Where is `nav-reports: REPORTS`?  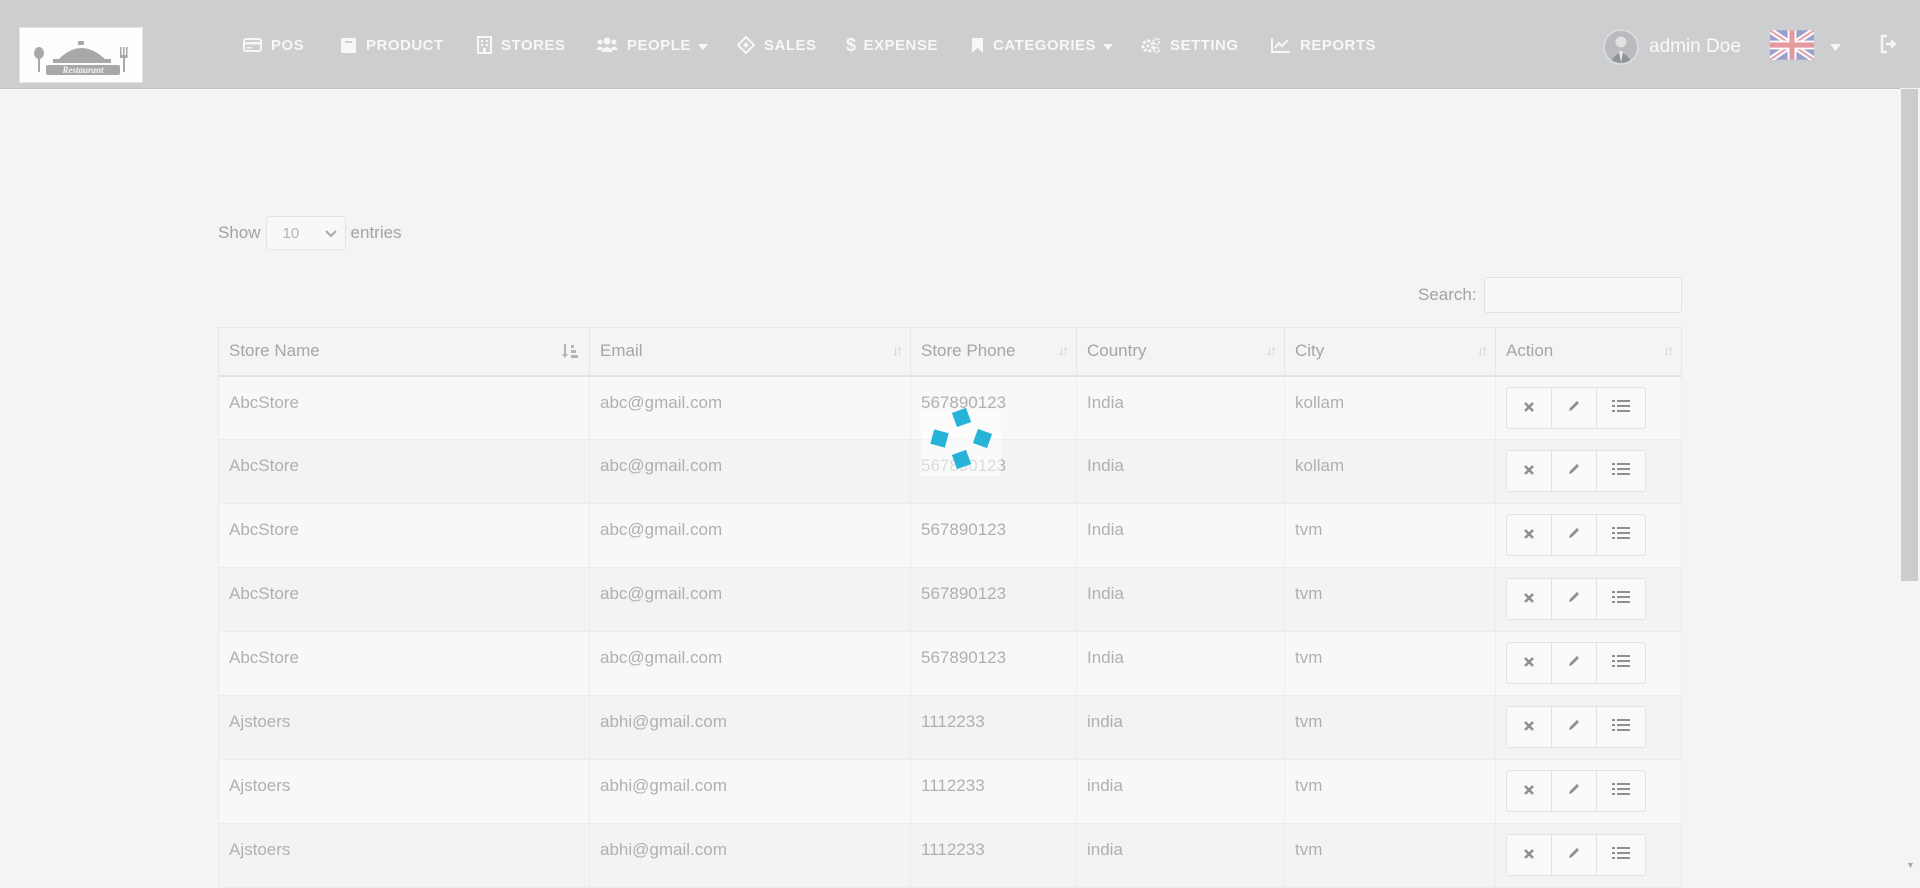 nav-reports: REPORTS is located at coordinates (1323, 45).